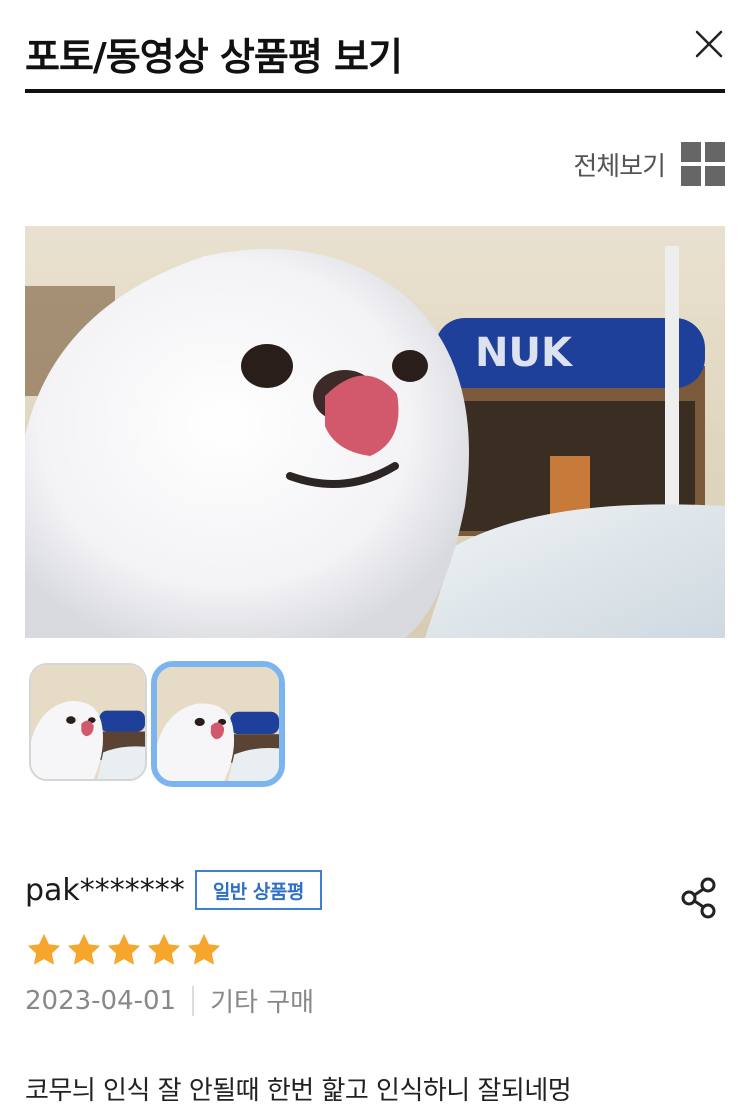 The height and width of the screenshot is (1111, 750). Describe the element at coordinates (105, 890) in the screenshot. I see `reviewer-name: pak*******` at that location.